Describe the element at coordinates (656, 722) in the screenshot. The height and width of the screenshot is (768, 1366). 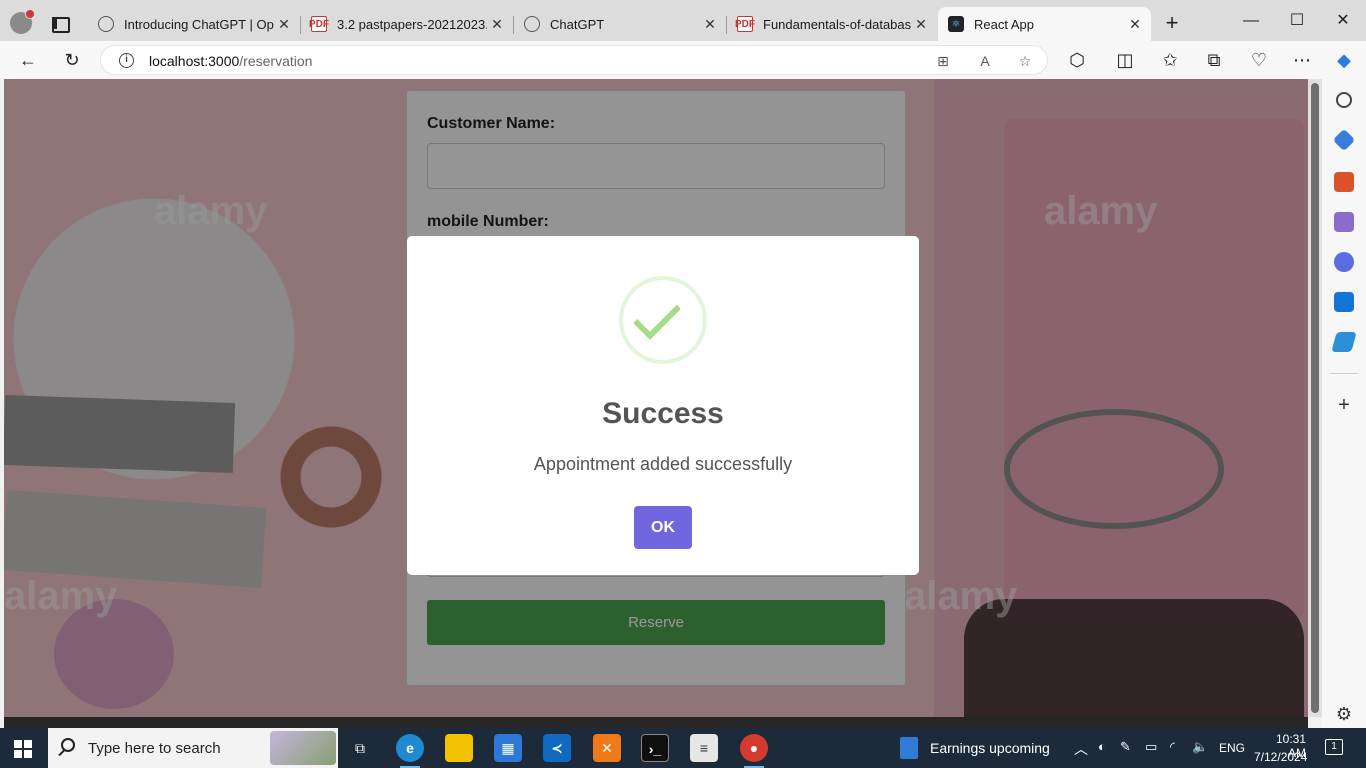
I see `page-bottom-strip` at that location.